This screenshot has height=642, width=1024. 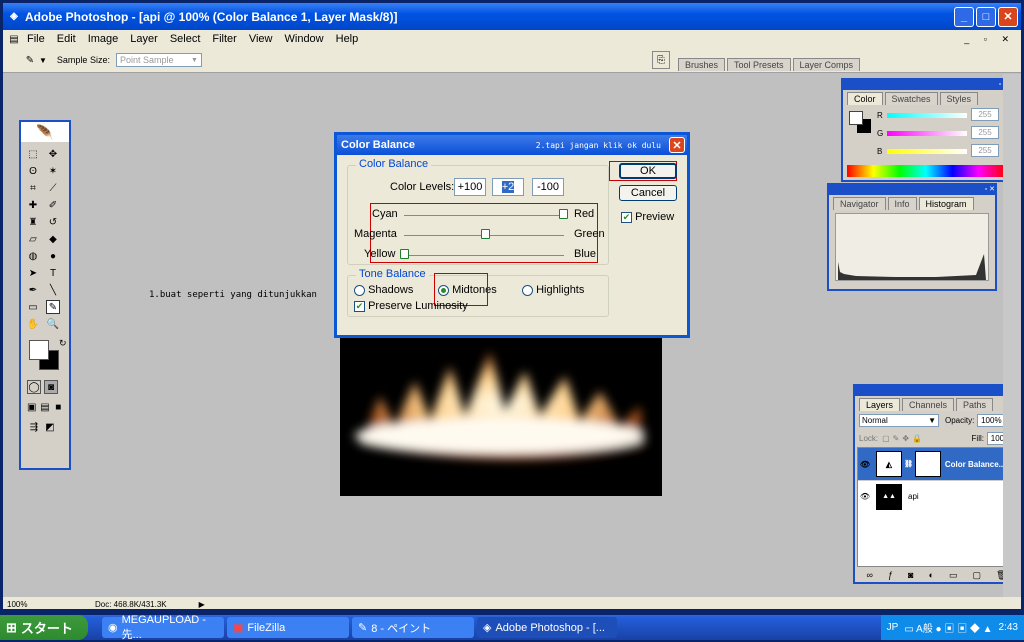 I want to click on close-button: ✕, so click(x=1008, y=16).